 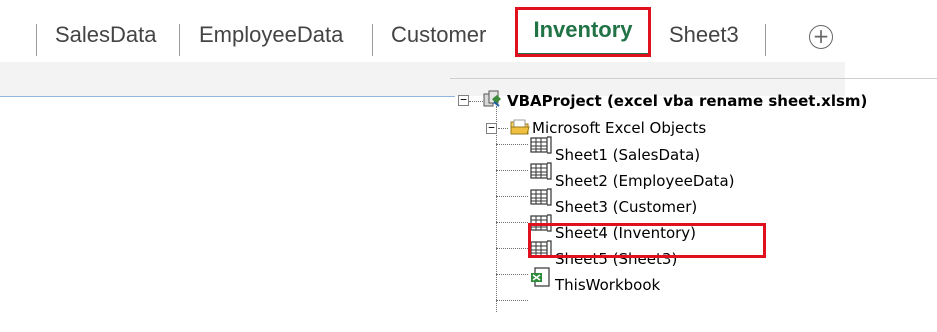 What do you see at coordinates (821, 37) in the screenshot?
I see `add-sheet-button: +` at bounding box center [821, 37].